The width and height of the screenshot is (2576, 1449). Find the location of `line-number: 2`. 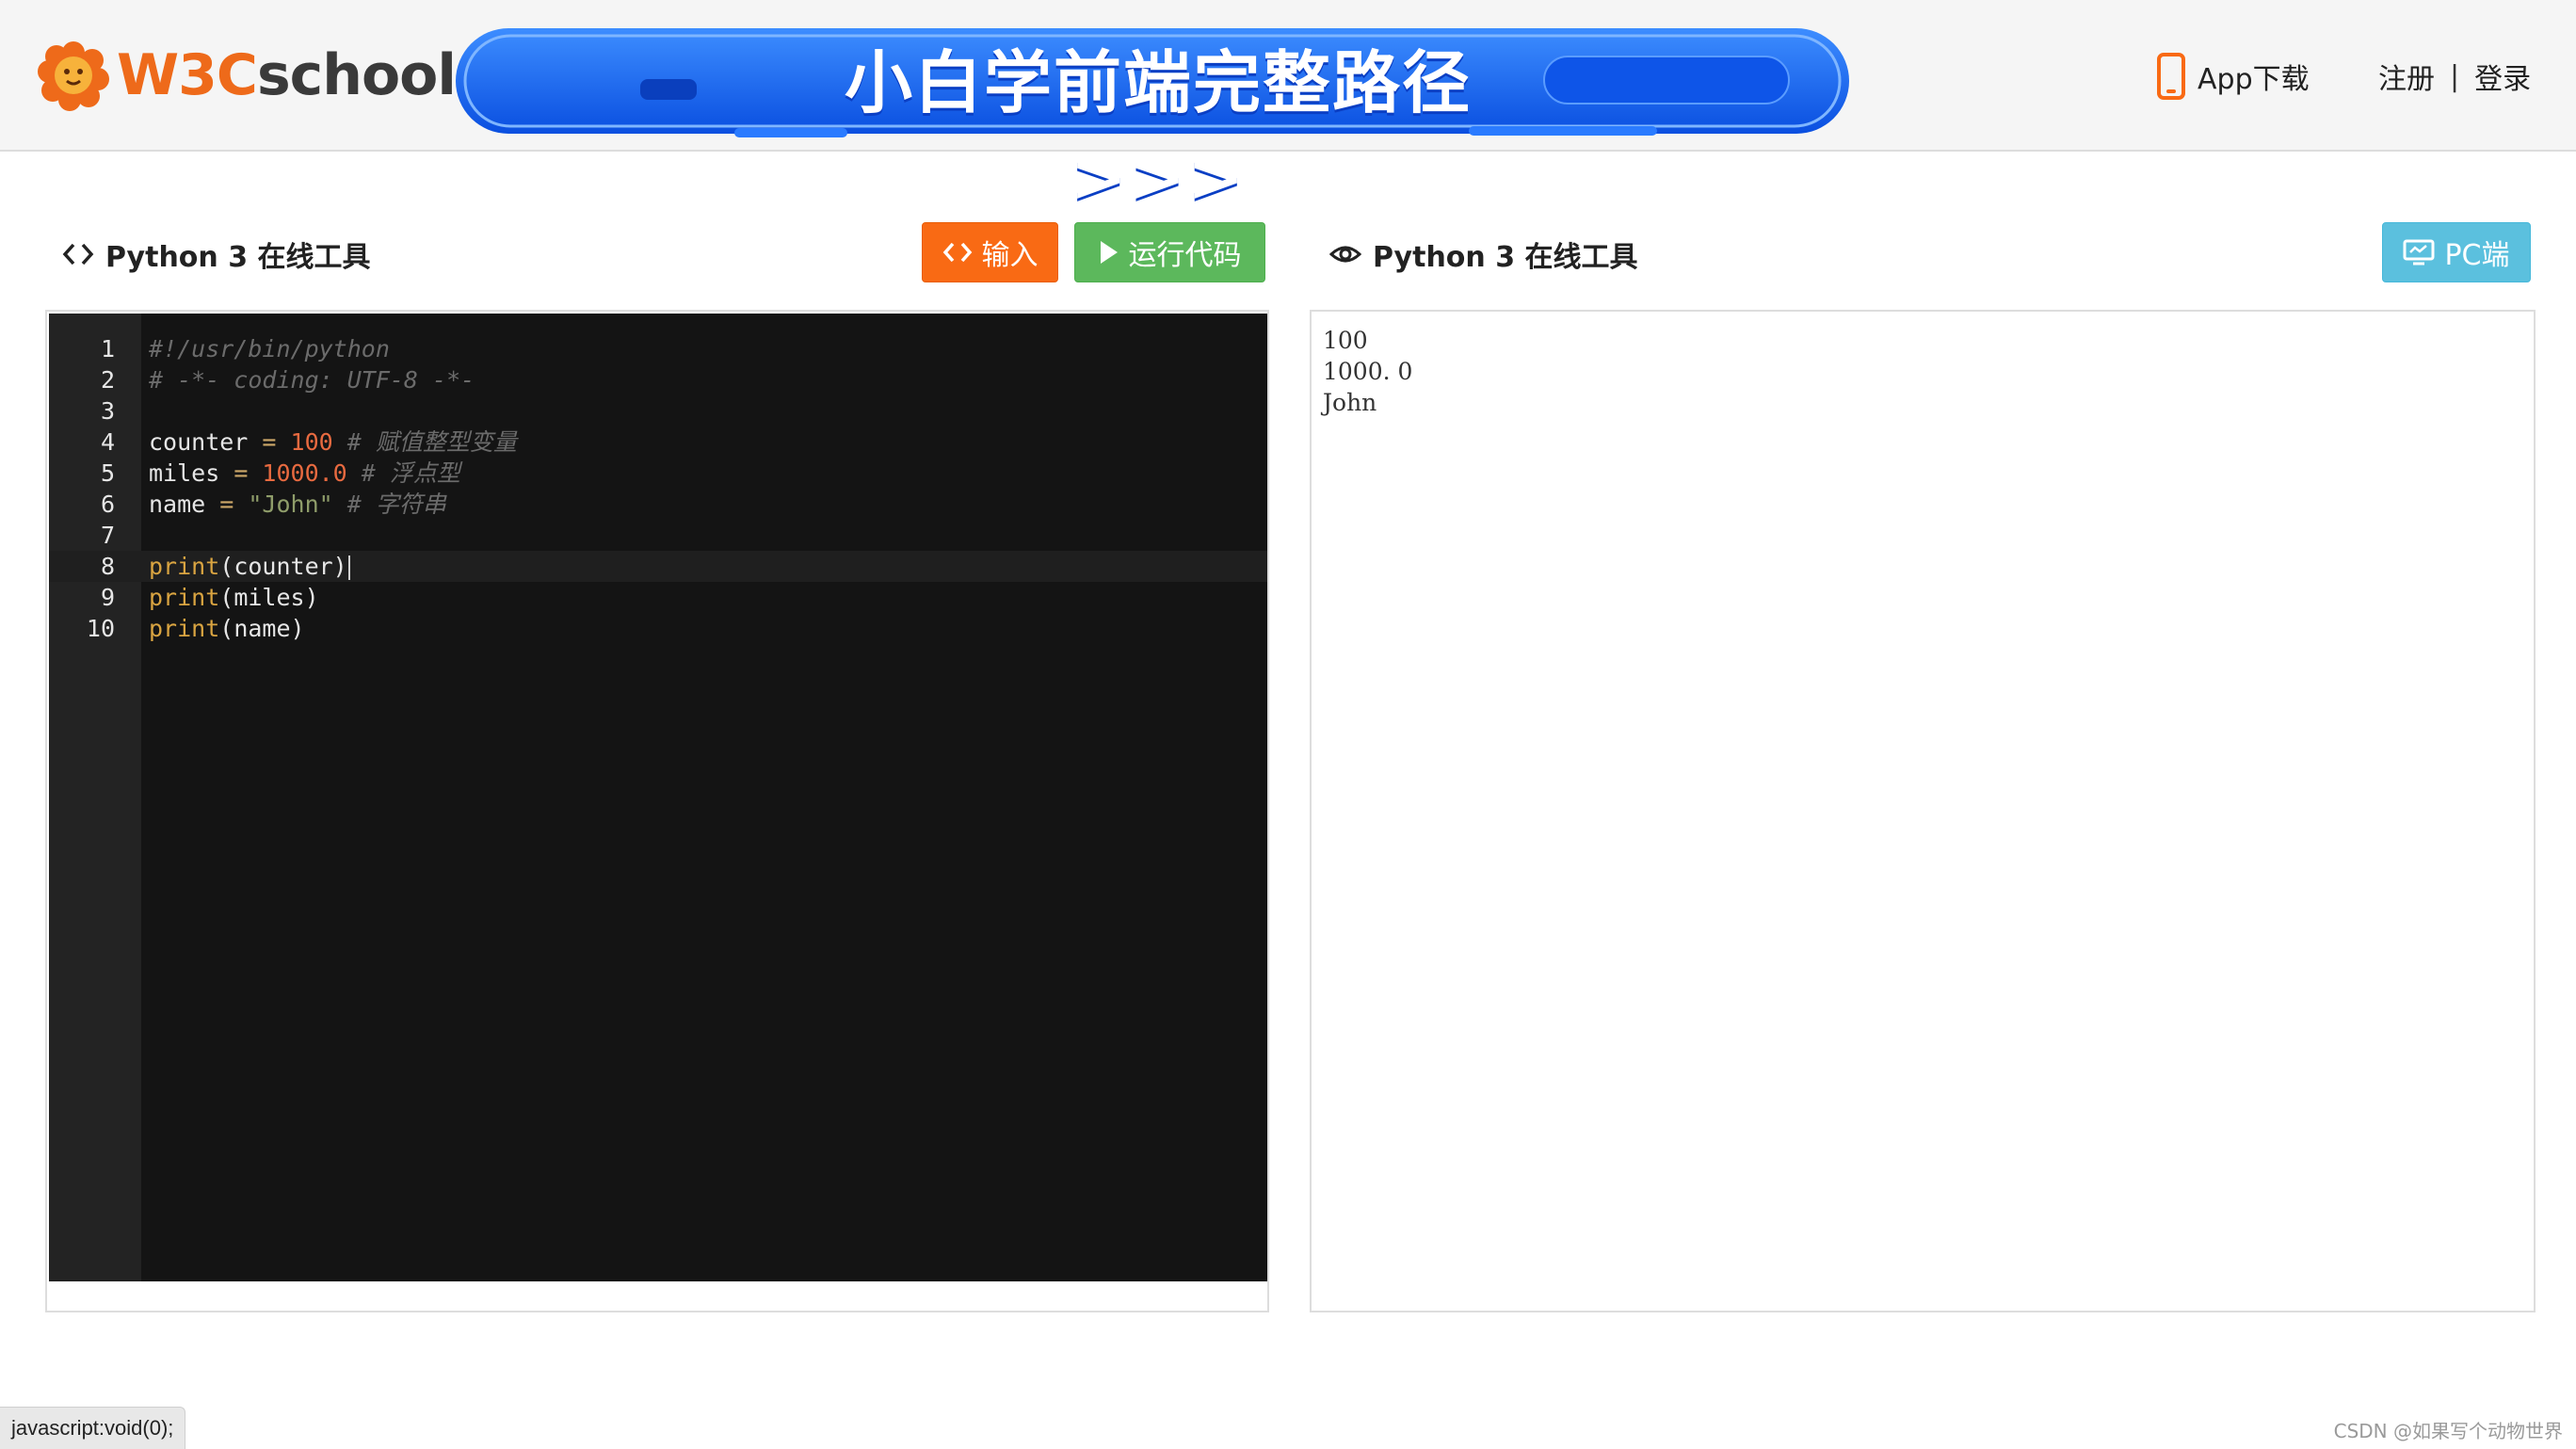

line-number: 2 is located at coordinates (107, 380).